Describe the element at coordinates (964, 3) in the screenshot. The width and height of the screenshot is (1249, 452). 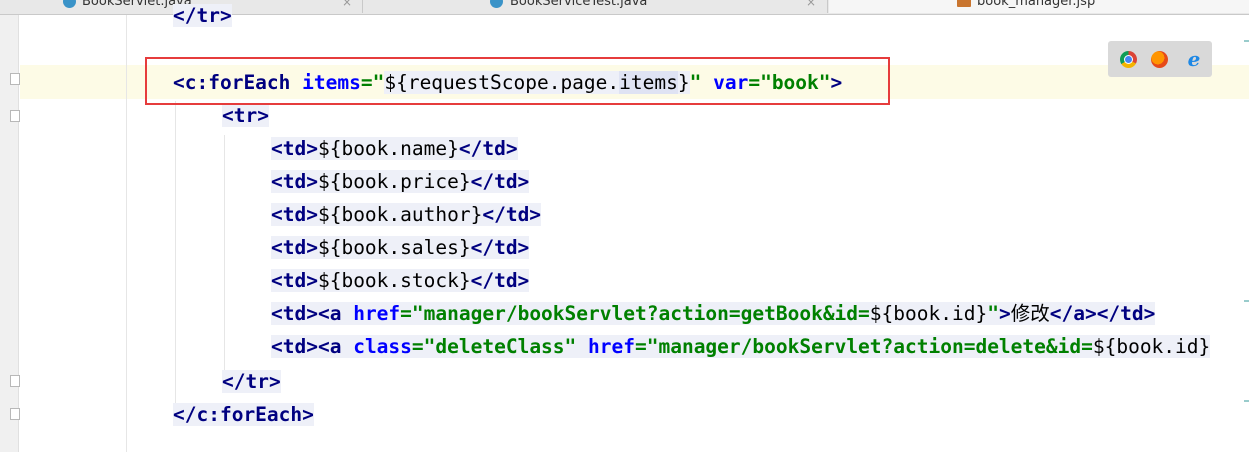
I see `jsp-file-icon` at that location.